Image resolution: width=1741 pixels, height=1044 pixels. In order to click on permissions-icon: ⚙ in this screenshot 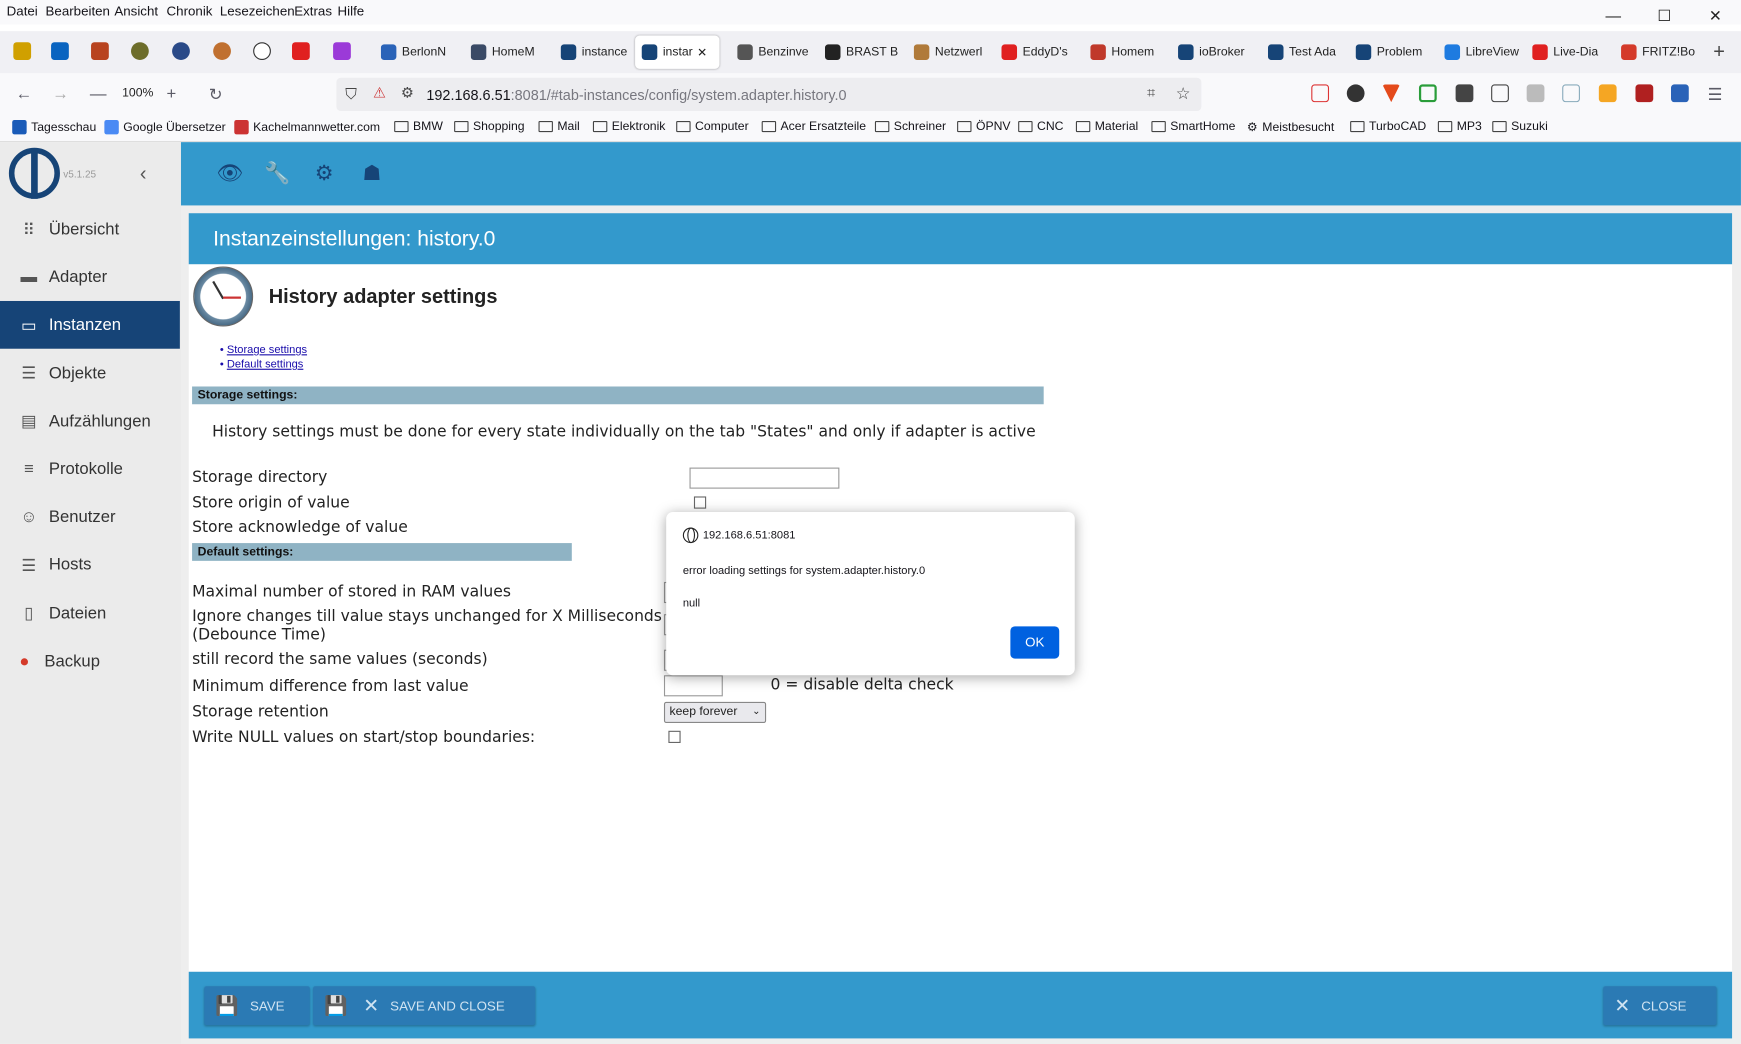, I will do `click(407, 93)`.